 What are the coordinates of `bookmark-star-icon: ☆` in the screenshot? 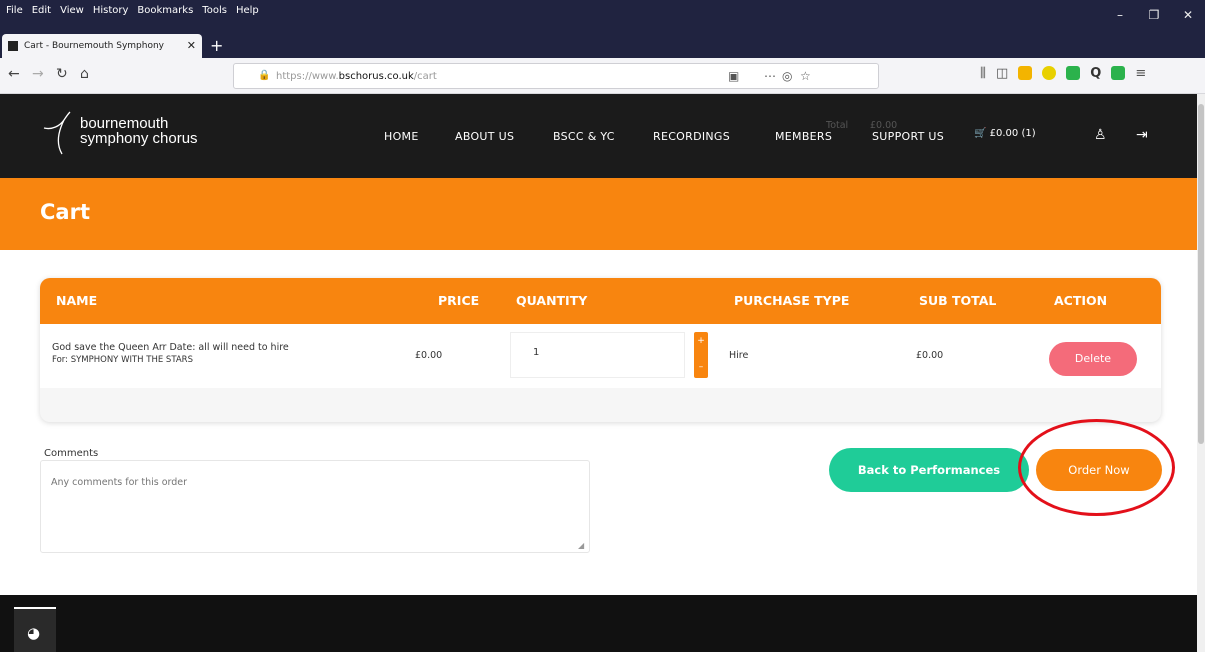 It's located at (805, 76).